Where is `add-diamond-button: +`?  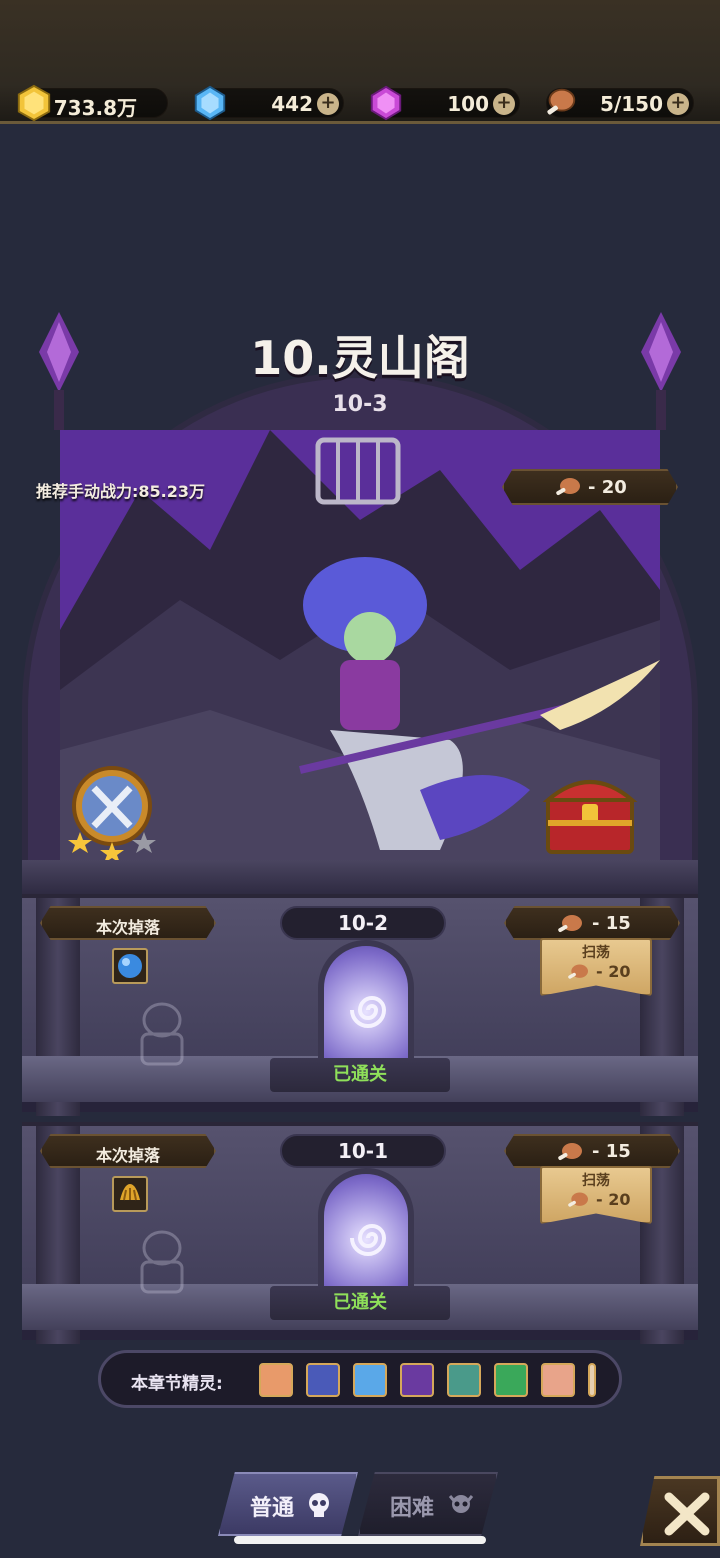 add-diamond-button: + is located at coordinates (328, 104).